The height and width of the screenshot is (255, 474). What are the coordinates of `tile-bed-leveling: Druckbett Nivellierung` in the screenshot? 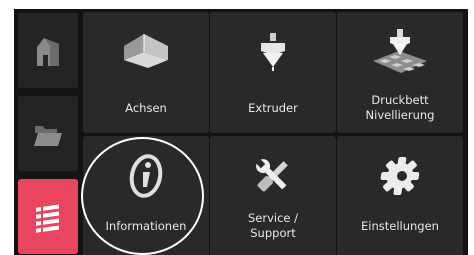 It's located at (400, 72).